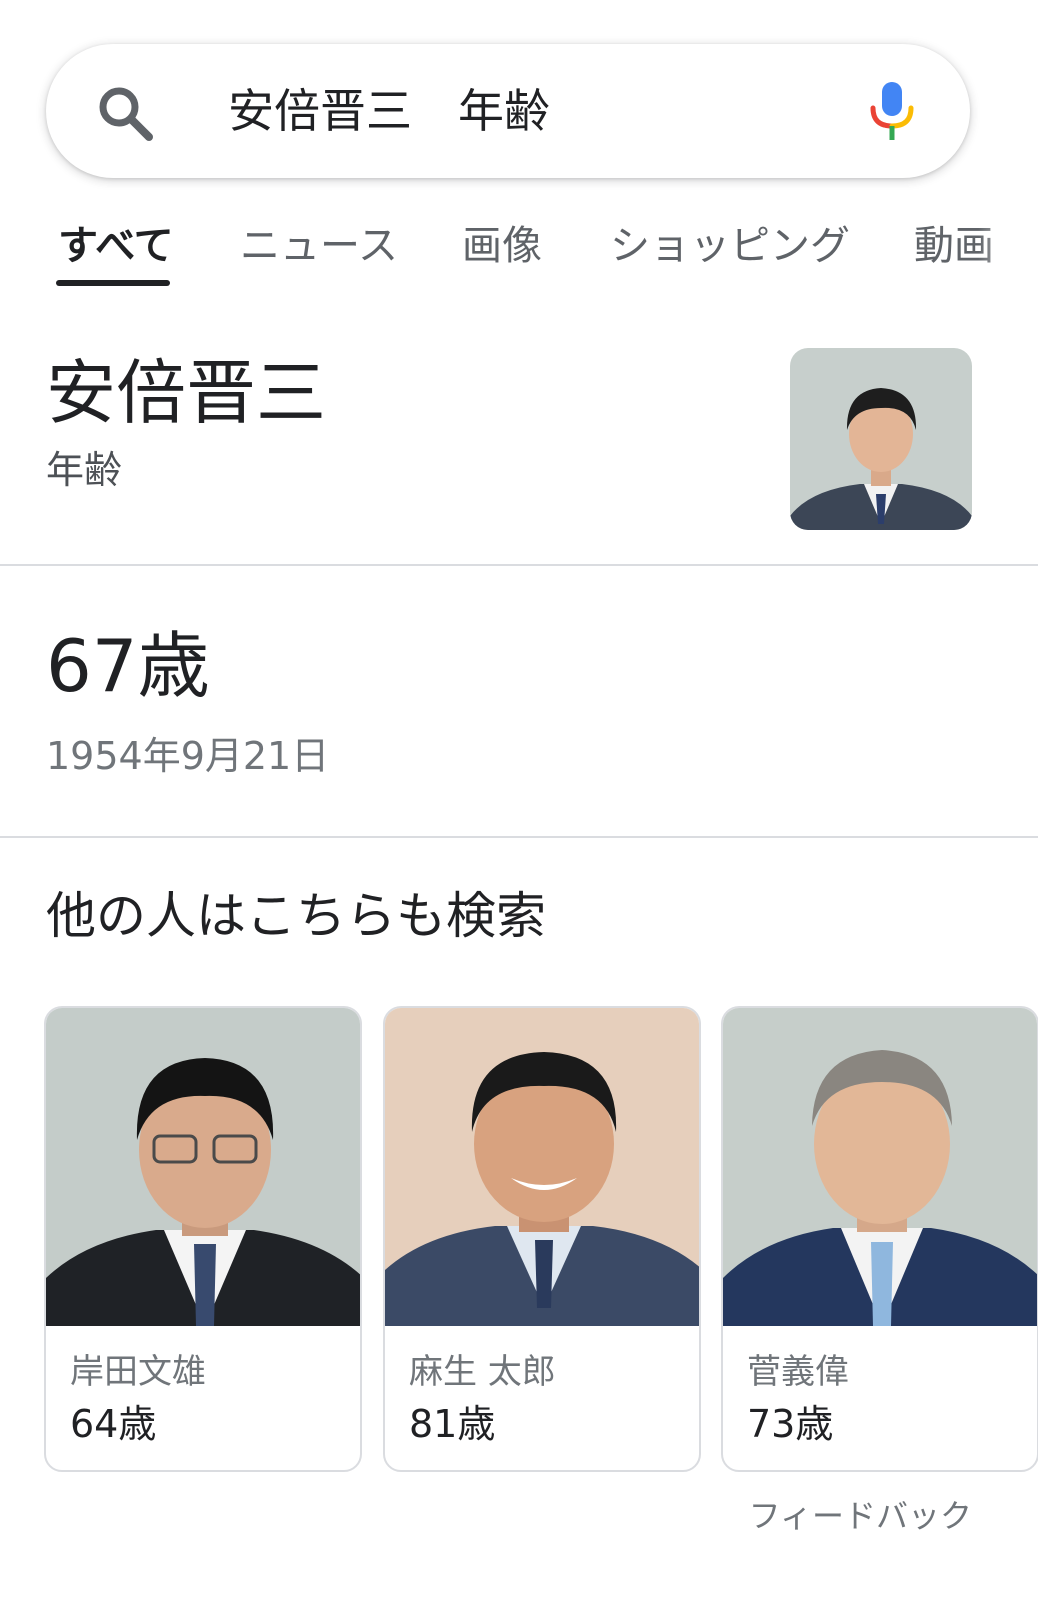 Image resolution: width=1038 pixels, height=1600 pixels. What do you see at coordinates (138, 1372) in the screenshot?
I see `person-name: 岸田文雄` at bounding box center [138, 1372].